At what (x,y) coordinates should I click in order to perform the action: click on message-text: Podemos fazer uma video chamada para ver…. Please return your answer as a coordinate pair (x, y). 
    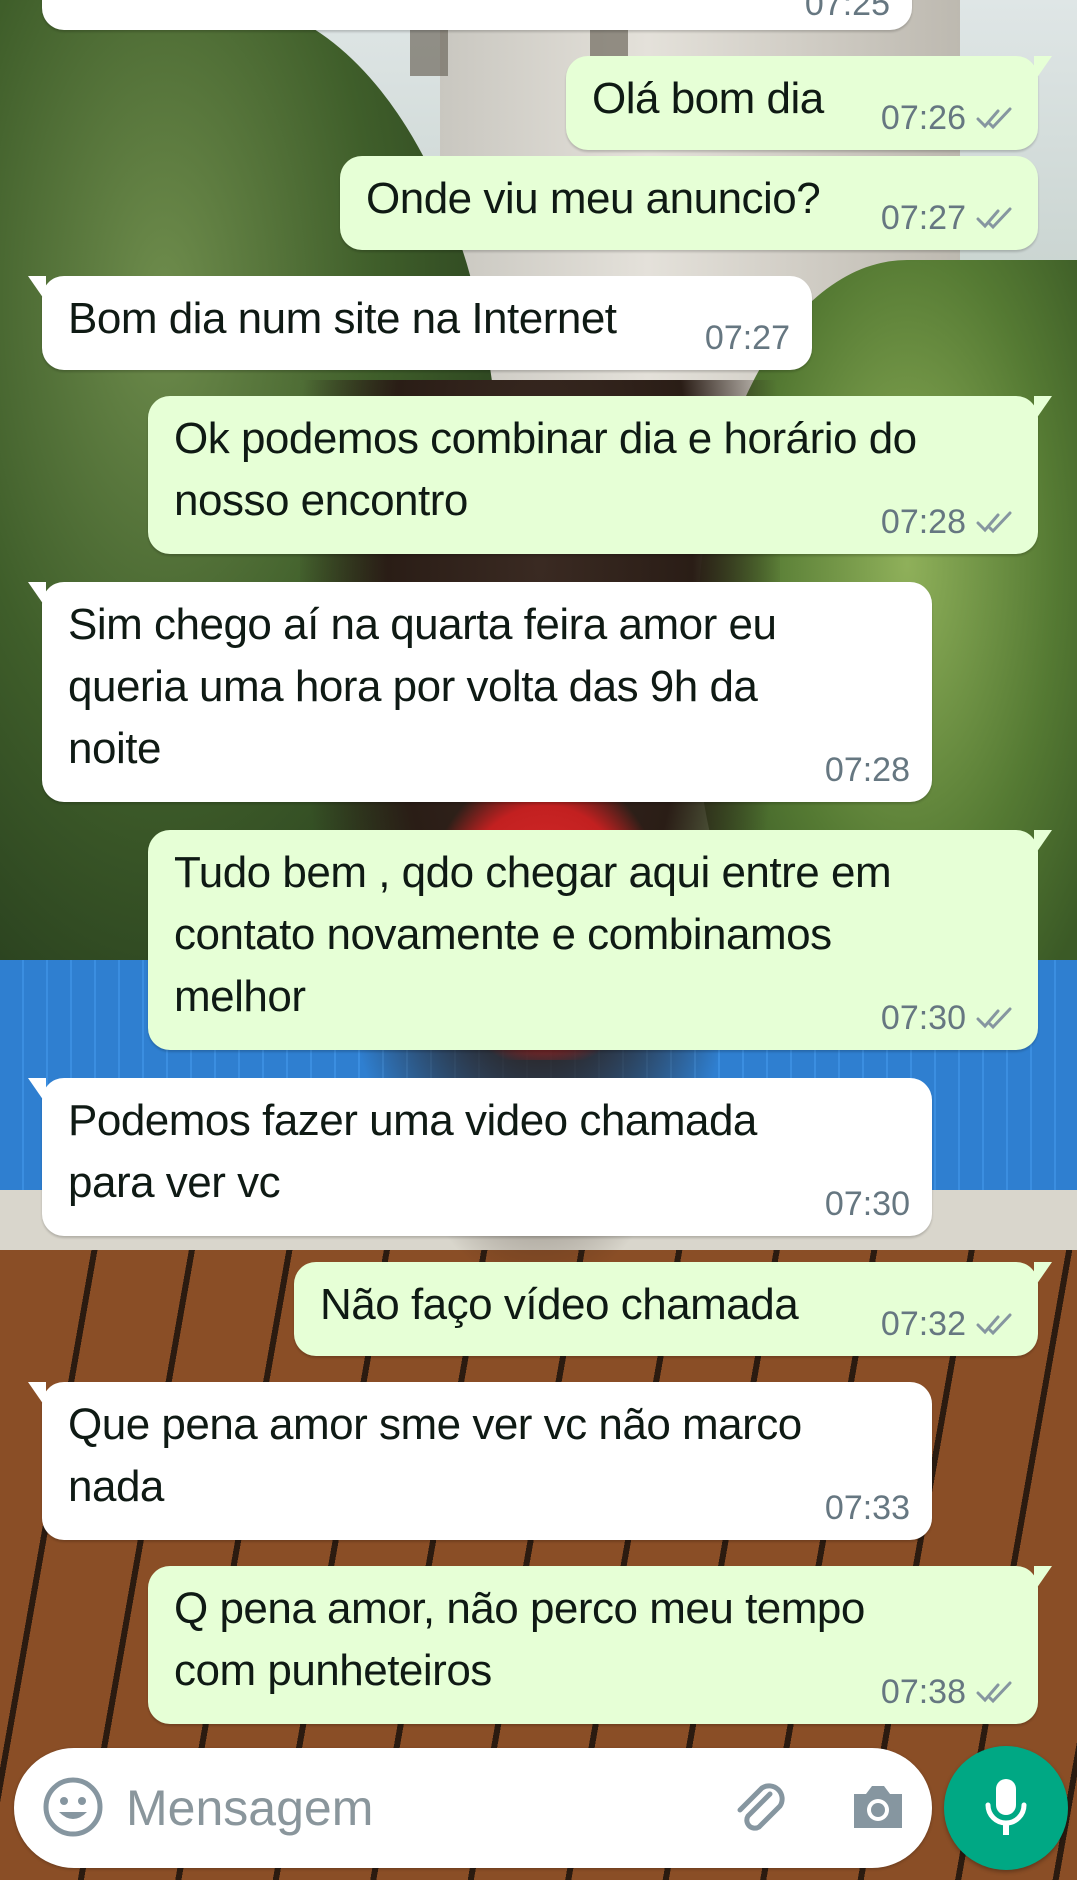
    Looking at the image, I should click on (412, 1151).